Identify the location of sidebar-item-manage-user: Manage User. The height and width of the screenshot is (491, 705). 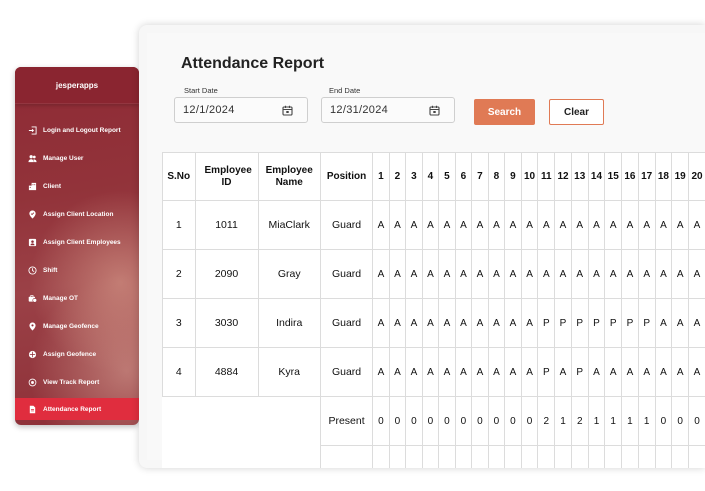
(77, 158).